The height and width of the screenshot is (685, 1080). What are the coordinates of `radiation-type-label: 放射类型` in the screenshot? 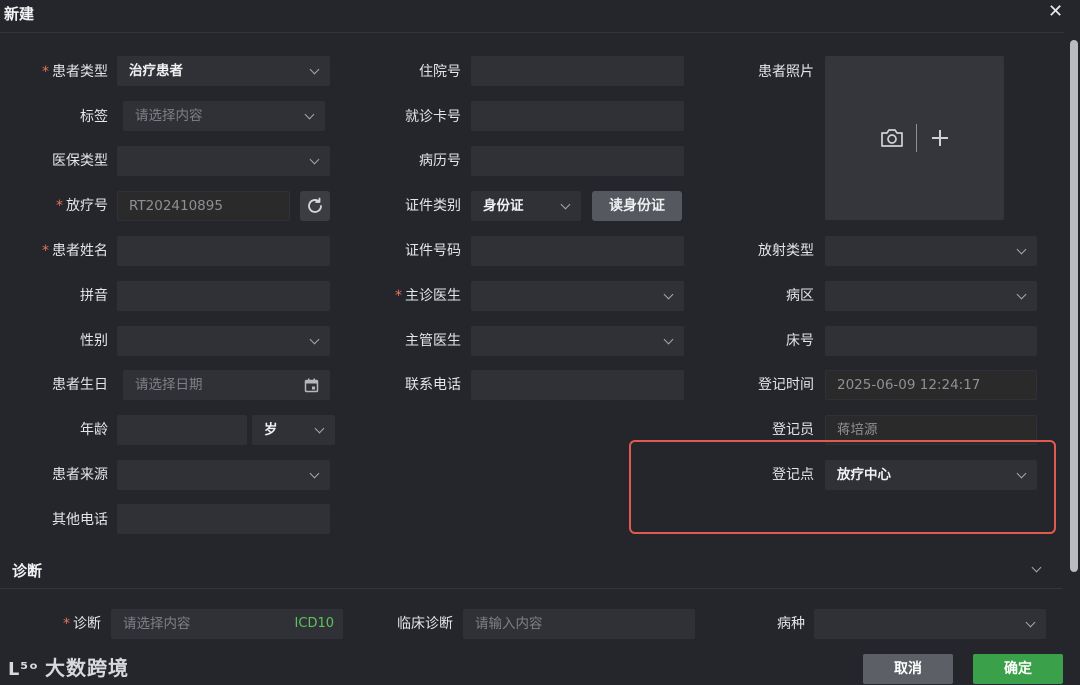 It's located at (786, 251).